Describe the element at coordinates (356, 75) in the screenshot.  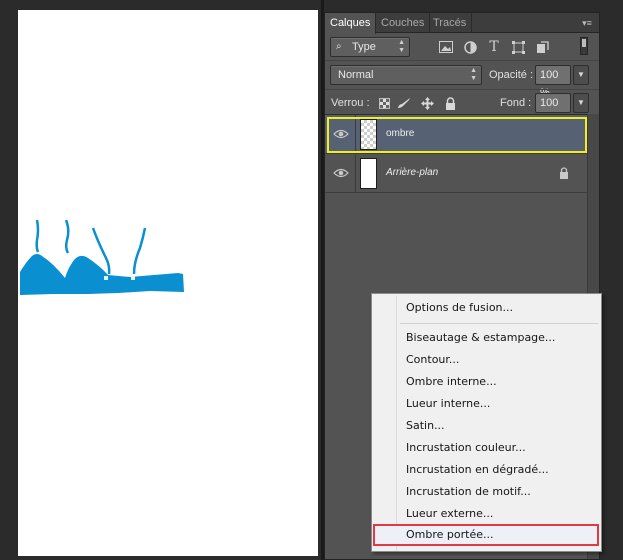
I see `blend-mode-value: Normal` at that location.